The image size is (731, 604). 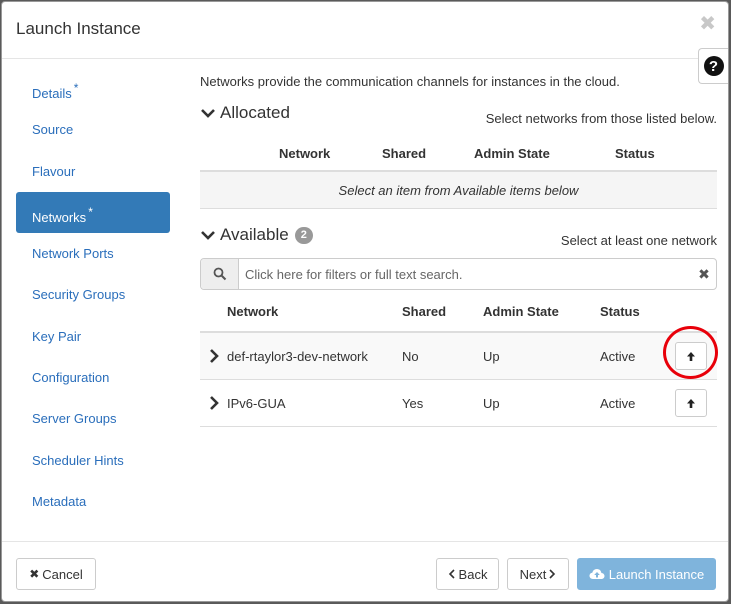 I want to click on sidebar-item-key-pair: Key Pair, so click(x=93, y=336).